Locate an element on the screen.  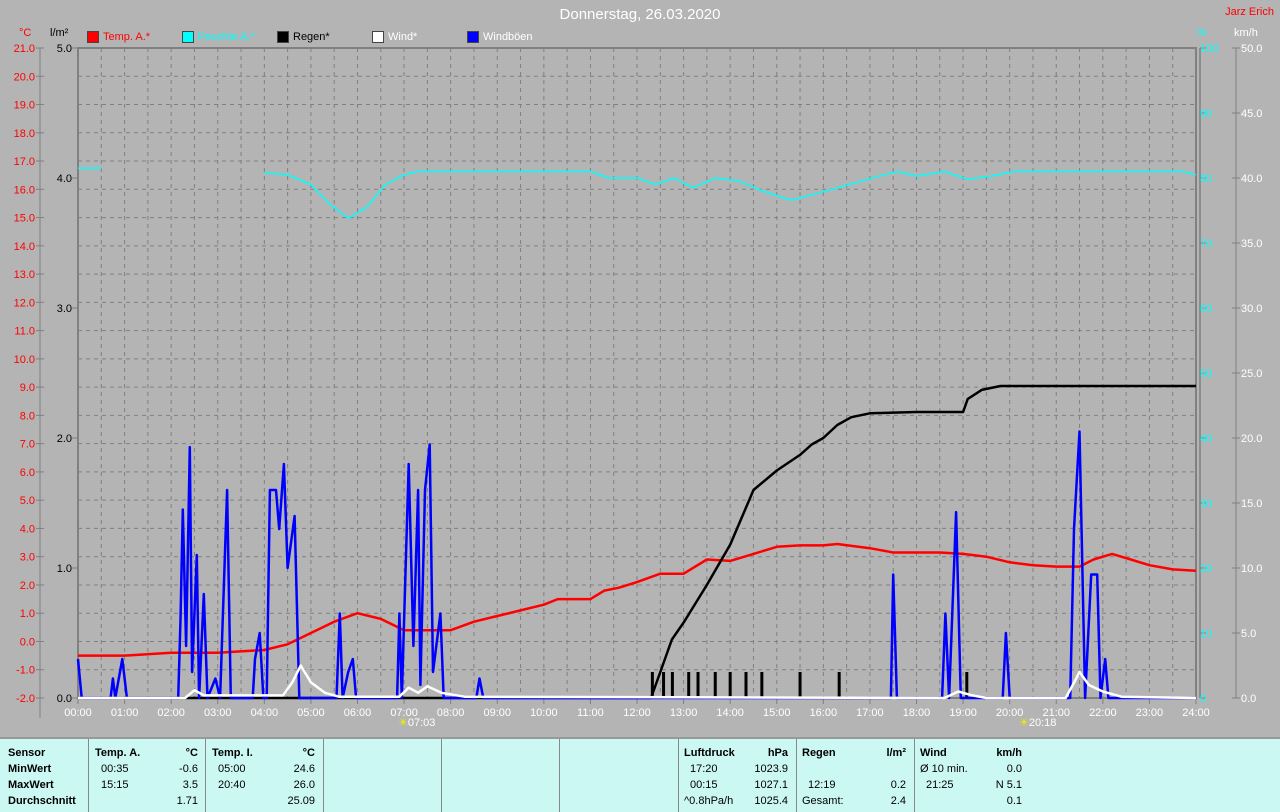
pressure-unit: hPa is located at coordinates (777, 753).